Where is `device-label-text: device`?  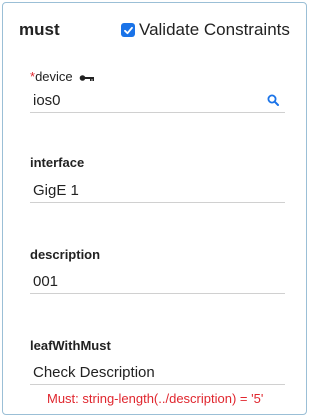
device-label-text: device is located at coordinates (54, 76).